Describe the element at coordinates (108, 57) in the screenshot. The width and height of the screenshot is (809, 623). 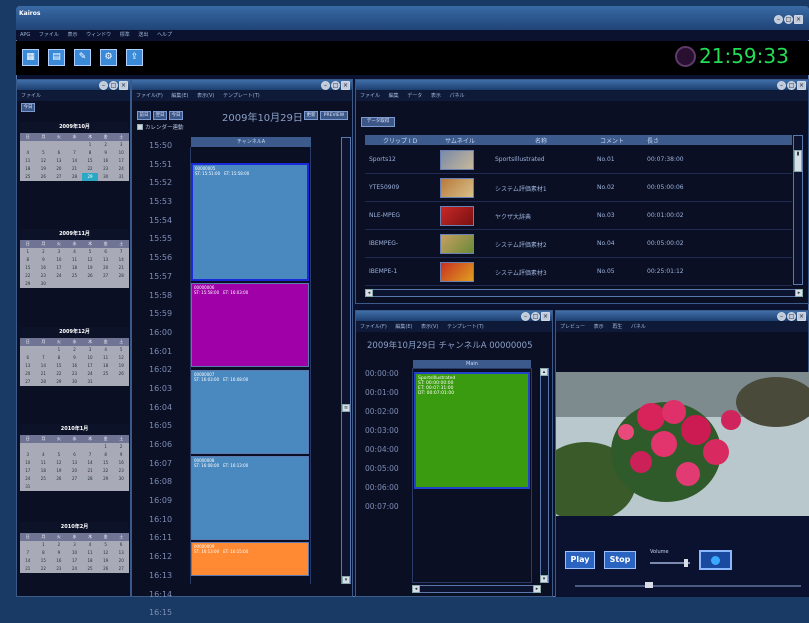
I see `tools-icon: ⚙` at that location.